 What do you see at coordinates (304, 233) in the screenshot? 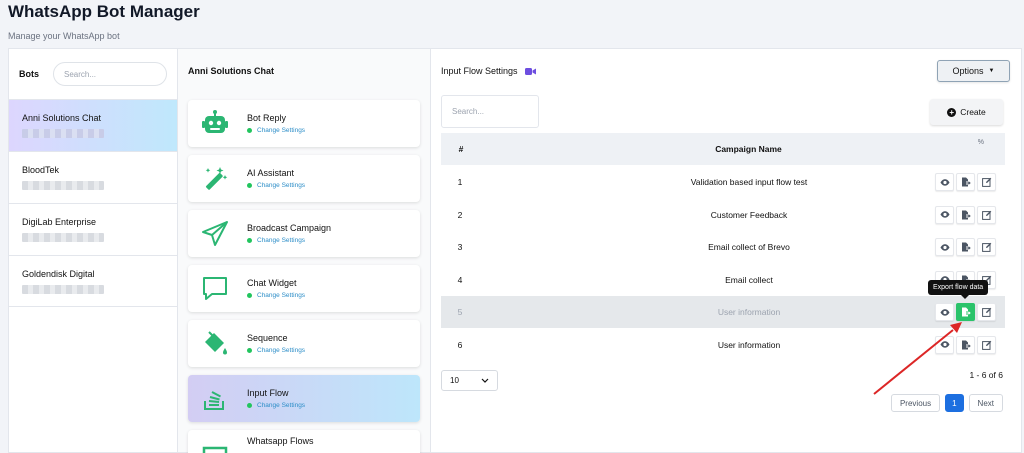
I see `feature-card-broadcast-campaign: Broadcast Campaign Change Settings` at bounding box center [304, 233].